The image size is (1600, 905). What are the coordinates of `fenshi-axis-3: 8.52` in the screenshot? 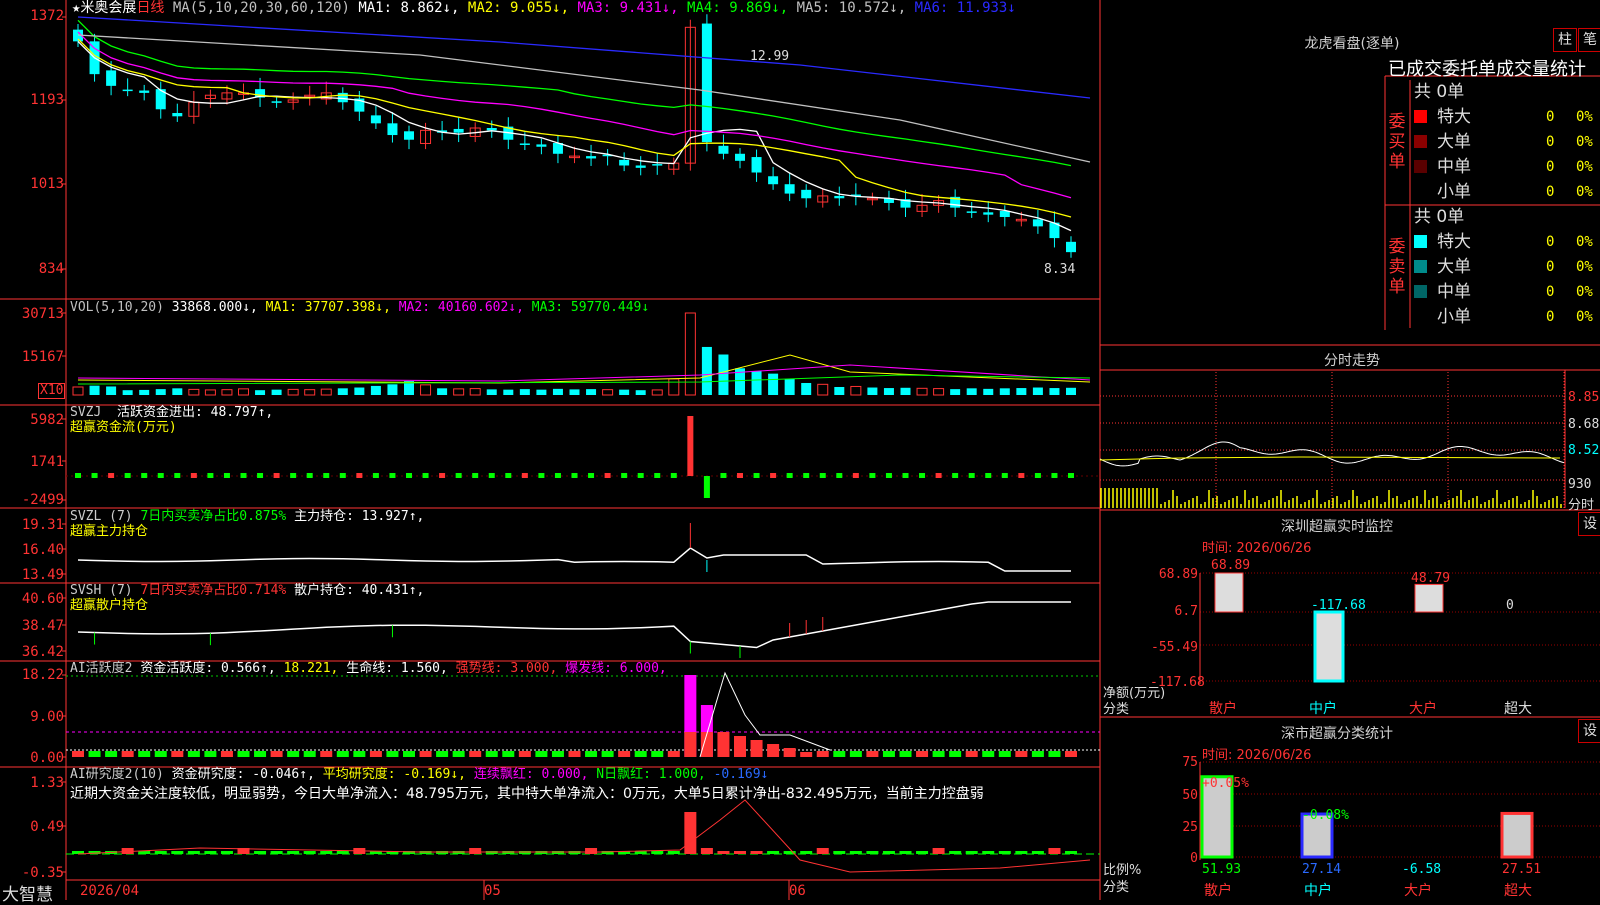 It's located at (1584, 450).